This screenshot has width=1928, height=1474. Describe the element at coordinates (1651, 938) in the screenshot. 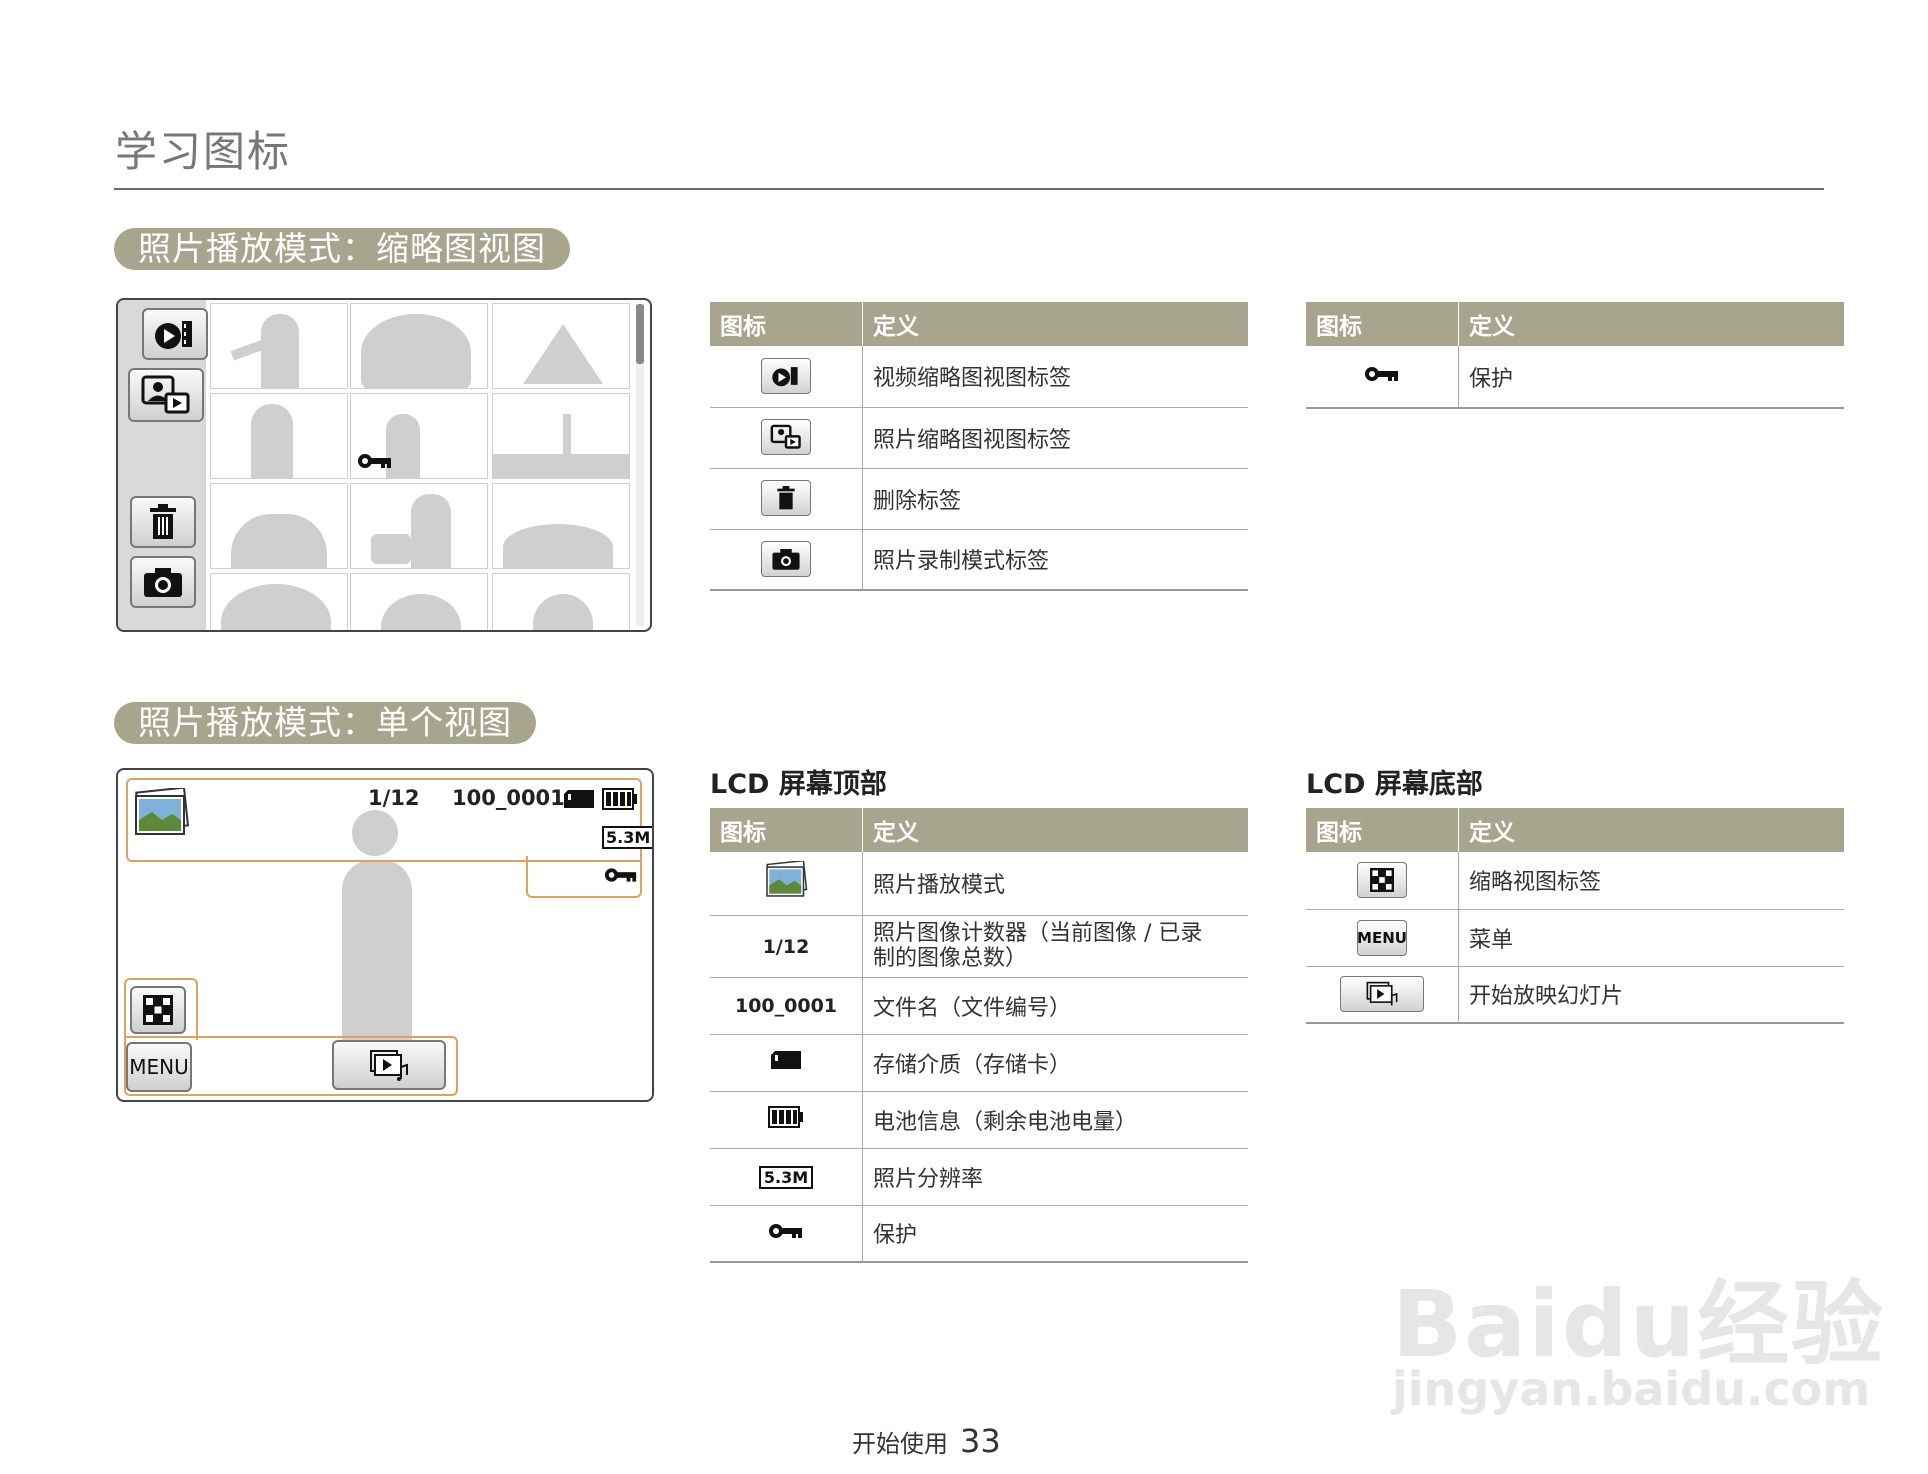

I see `definition-text: 菜单` at that location.